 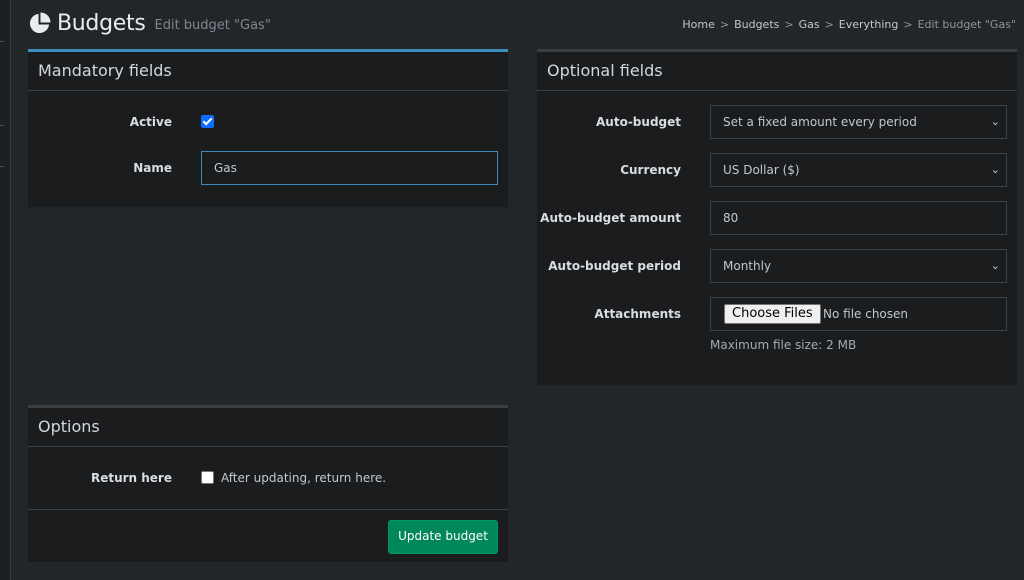 I want to click on return-row: Return here After updating, return here., so click(x=268, y=478).